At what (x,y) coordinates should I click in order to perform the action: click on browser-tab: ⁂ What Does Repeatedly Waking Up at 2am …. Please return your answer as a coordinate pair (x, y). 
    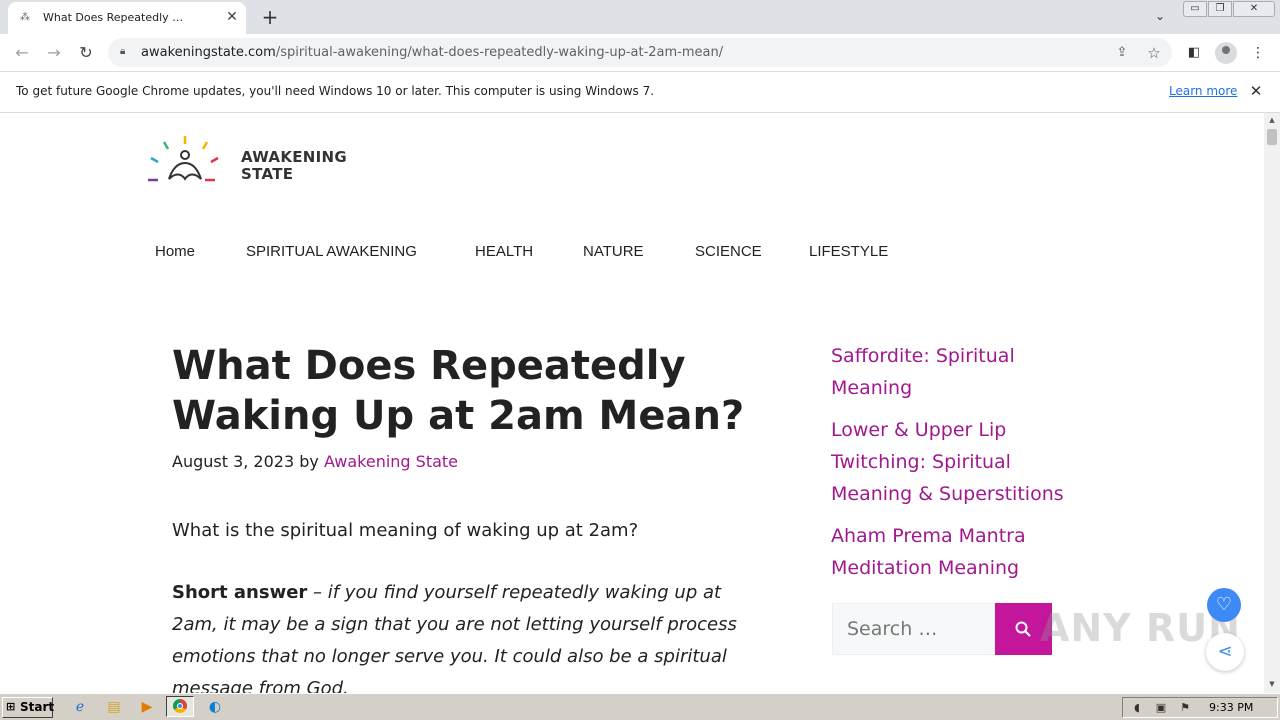
    Looking at the image, I should click on (127, 18).